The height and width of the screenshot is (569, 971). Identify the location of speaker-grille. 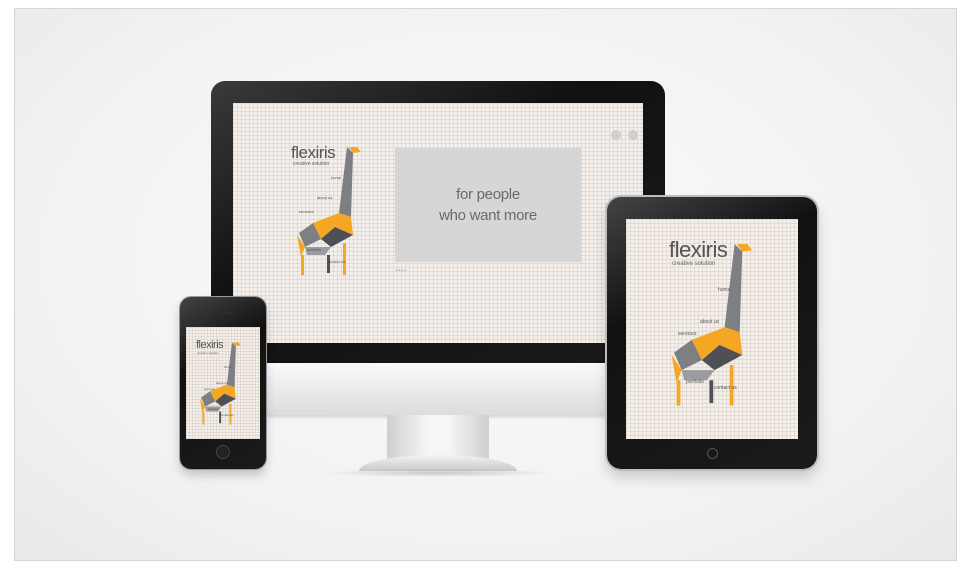
(223, 312).